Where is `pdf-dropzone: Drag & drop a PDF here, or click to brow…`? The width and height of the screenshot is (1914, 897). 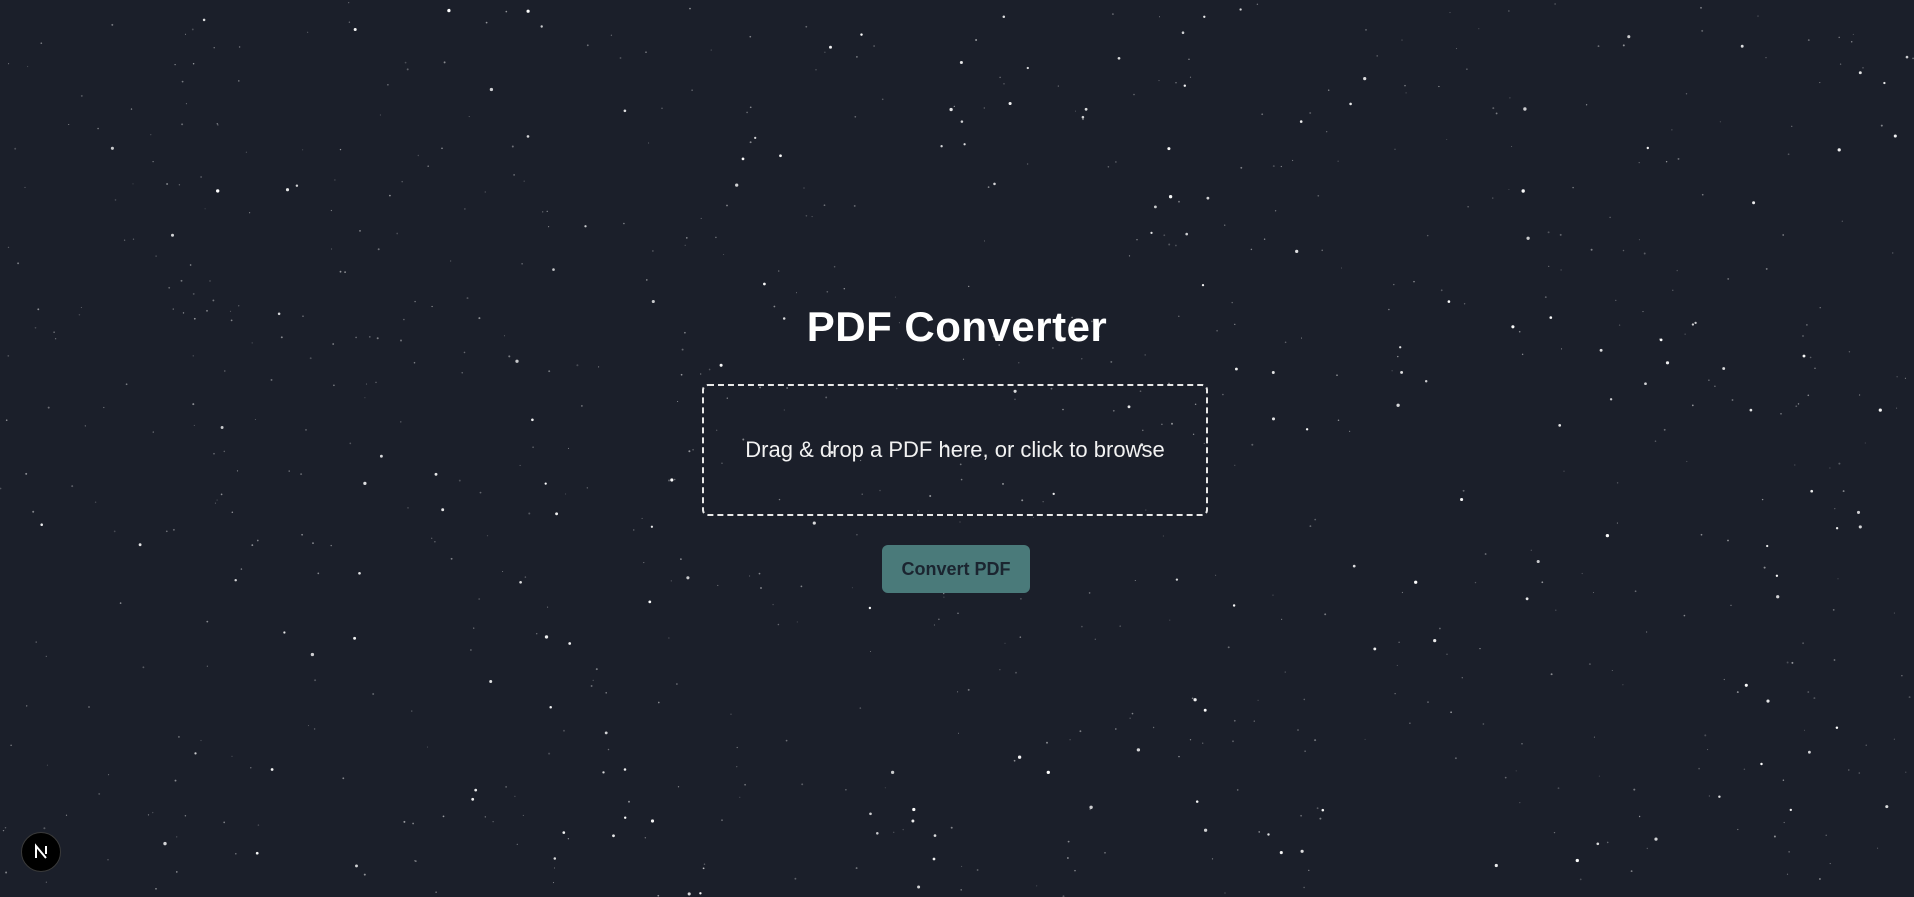
pdf-dropzone: Drag & drop a PDF here, or click to brow… is located at coordinates (955, 450).